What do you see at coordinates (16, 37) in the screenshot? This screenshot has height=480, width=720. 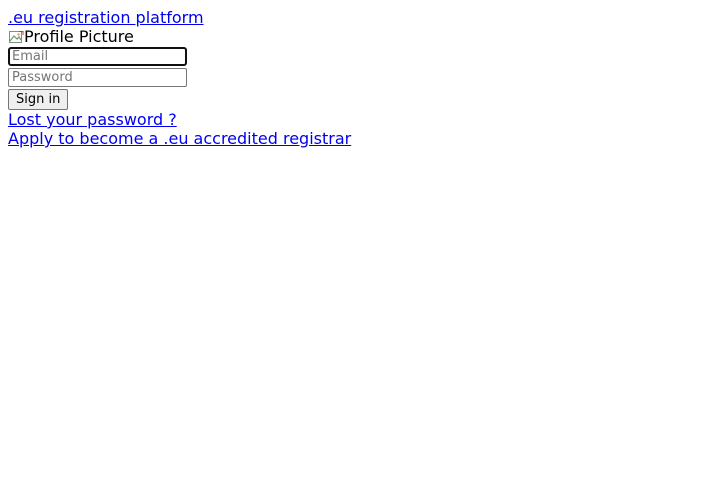 I see `broken-image-icon` at bounding box center [16, 37].